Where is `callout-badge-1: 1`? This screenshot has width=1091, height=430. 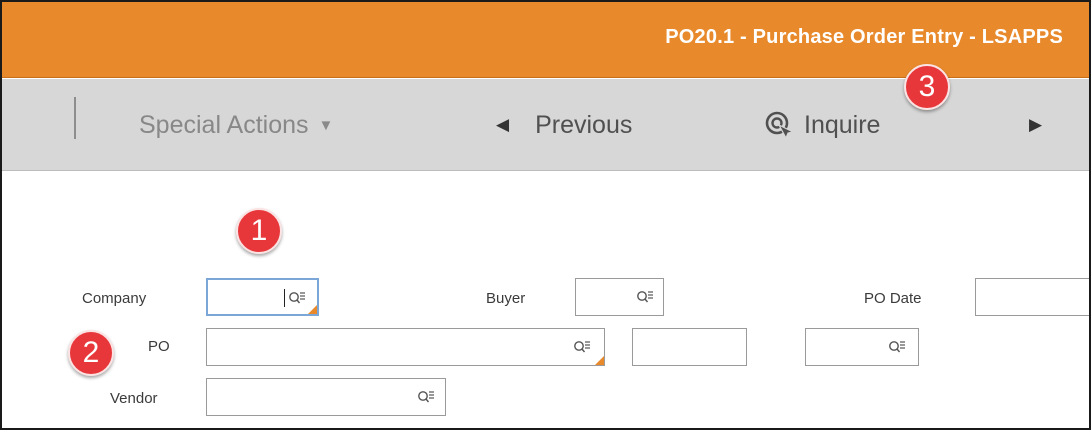
callout-badge-1: 1 is located at coordinates (259, 231).